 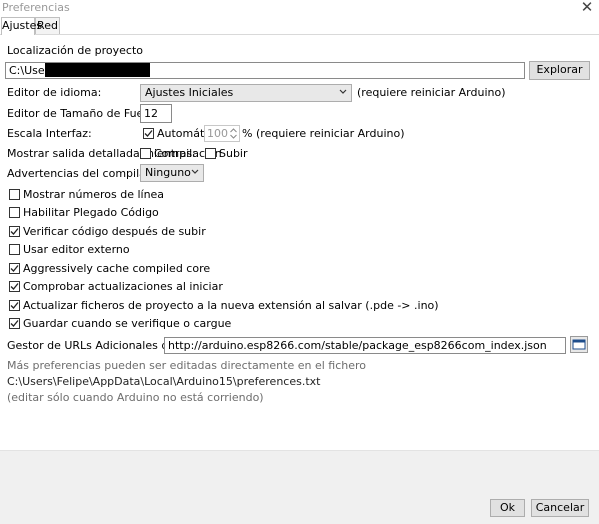 What do you see at coordinates (127, 323) in the screenshot?
I see `option-save-on-verify-label: Guardar cuando se verifique o cargue` at bounding box center [127, 323].